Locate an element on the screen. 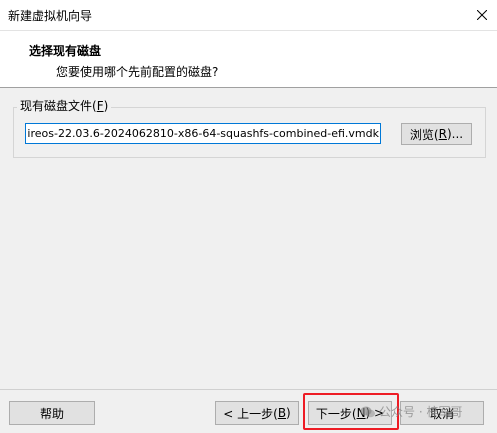  close-button is located at coordinates (482, 15).